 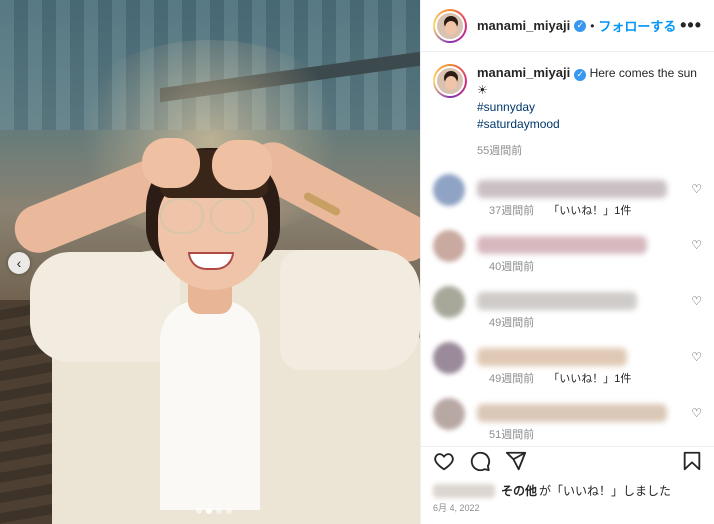 What do you see at coordinates (456, 508) in the screenshot?
I see `post-date: 6月 4, 2022` at bounding box center [456, 508].